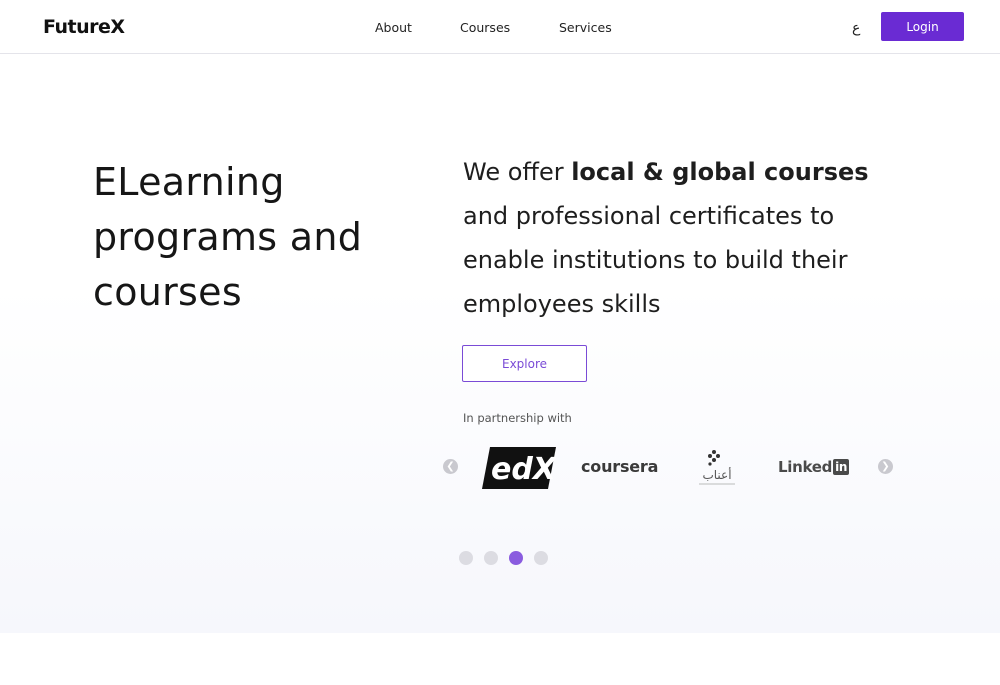 This screenshot has width=1000, height=685. What do you see at coordinates (517, 172) in the screenshot?
I see `hero-description-prefix: We offer` at bounding box center [517, 172].